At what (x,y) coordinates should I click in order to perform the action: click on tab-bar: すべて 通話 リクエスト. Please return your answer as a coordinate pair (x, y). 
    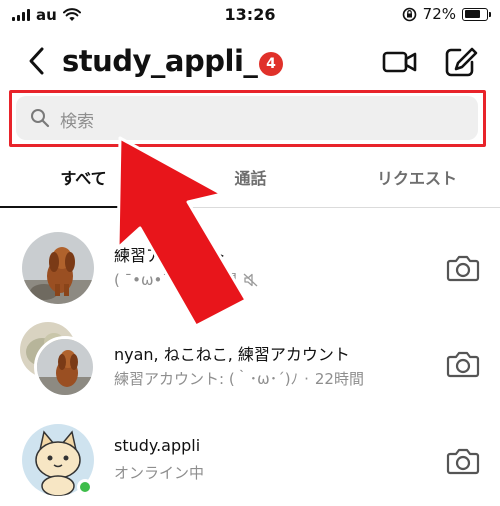
    Looking at the image, I should click on (250, 184).